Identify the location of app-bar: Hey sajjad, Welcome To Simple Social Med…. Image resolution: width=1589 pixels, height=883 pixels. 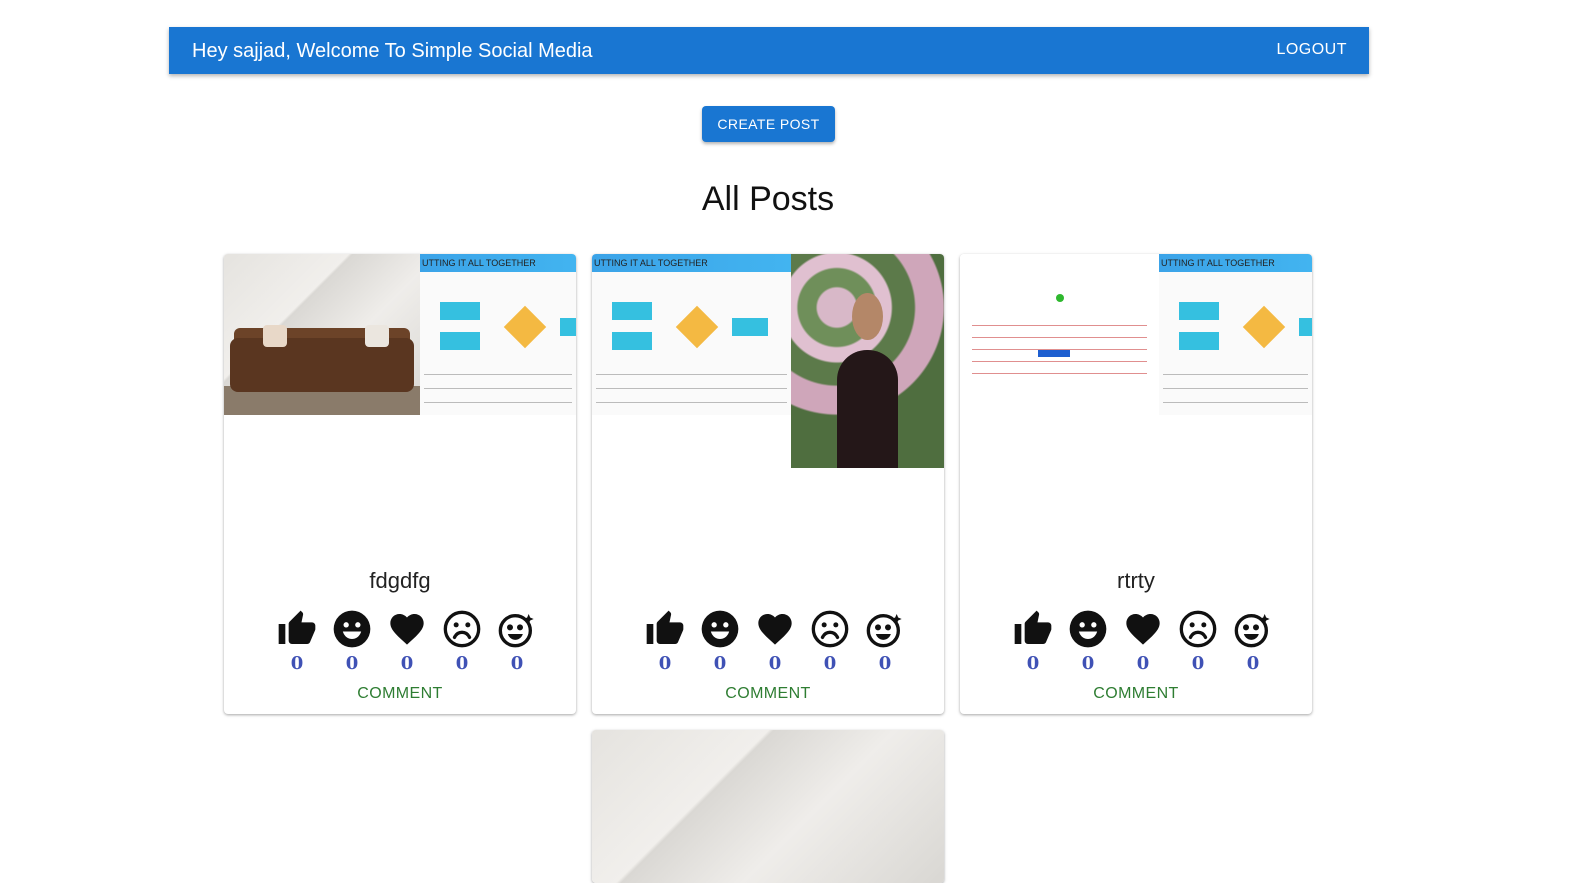
(769, 50).